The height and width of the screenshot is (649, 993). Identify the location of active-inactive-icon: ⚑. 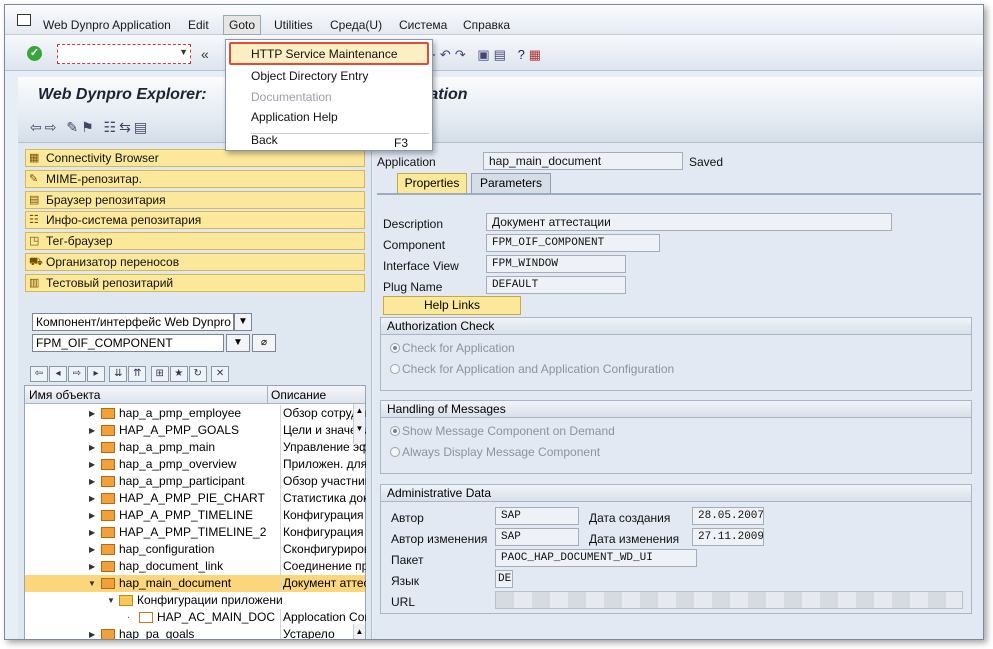
(89, 127).